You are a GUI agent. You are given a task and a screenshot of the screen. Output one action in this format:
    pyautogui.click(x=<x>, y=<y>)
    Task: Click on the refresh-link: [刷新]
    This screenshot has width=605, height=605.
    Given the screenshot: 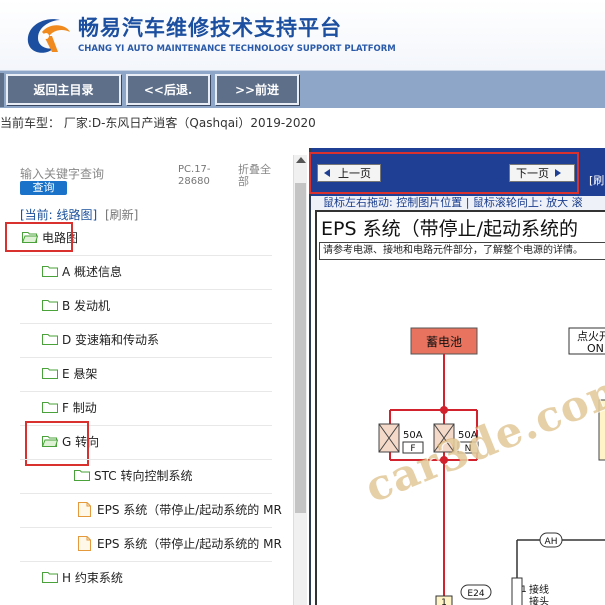 What is the action you would take?
    pyautogui.click(x=121, y=214)
    